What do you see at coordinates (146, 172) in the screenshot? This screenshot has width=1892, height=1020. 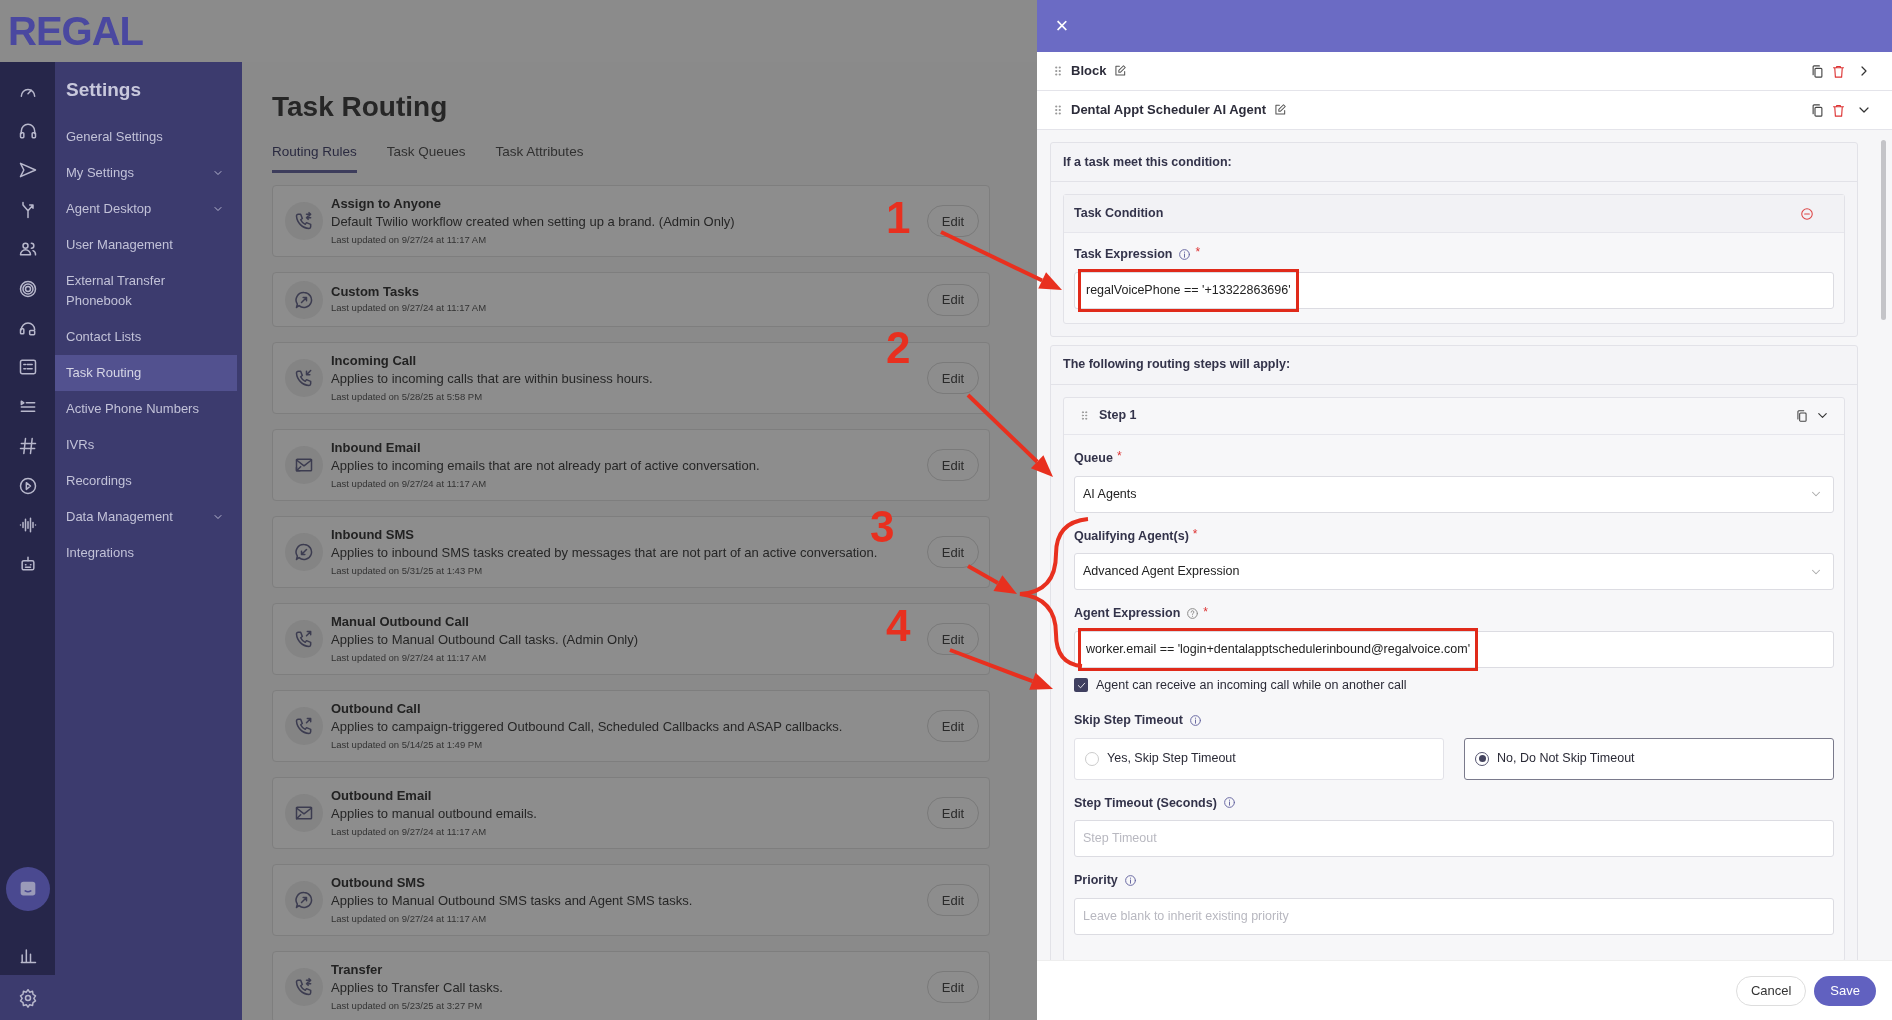 I see `settings-nav-item: My Settings` at bounding box center [146, 172].